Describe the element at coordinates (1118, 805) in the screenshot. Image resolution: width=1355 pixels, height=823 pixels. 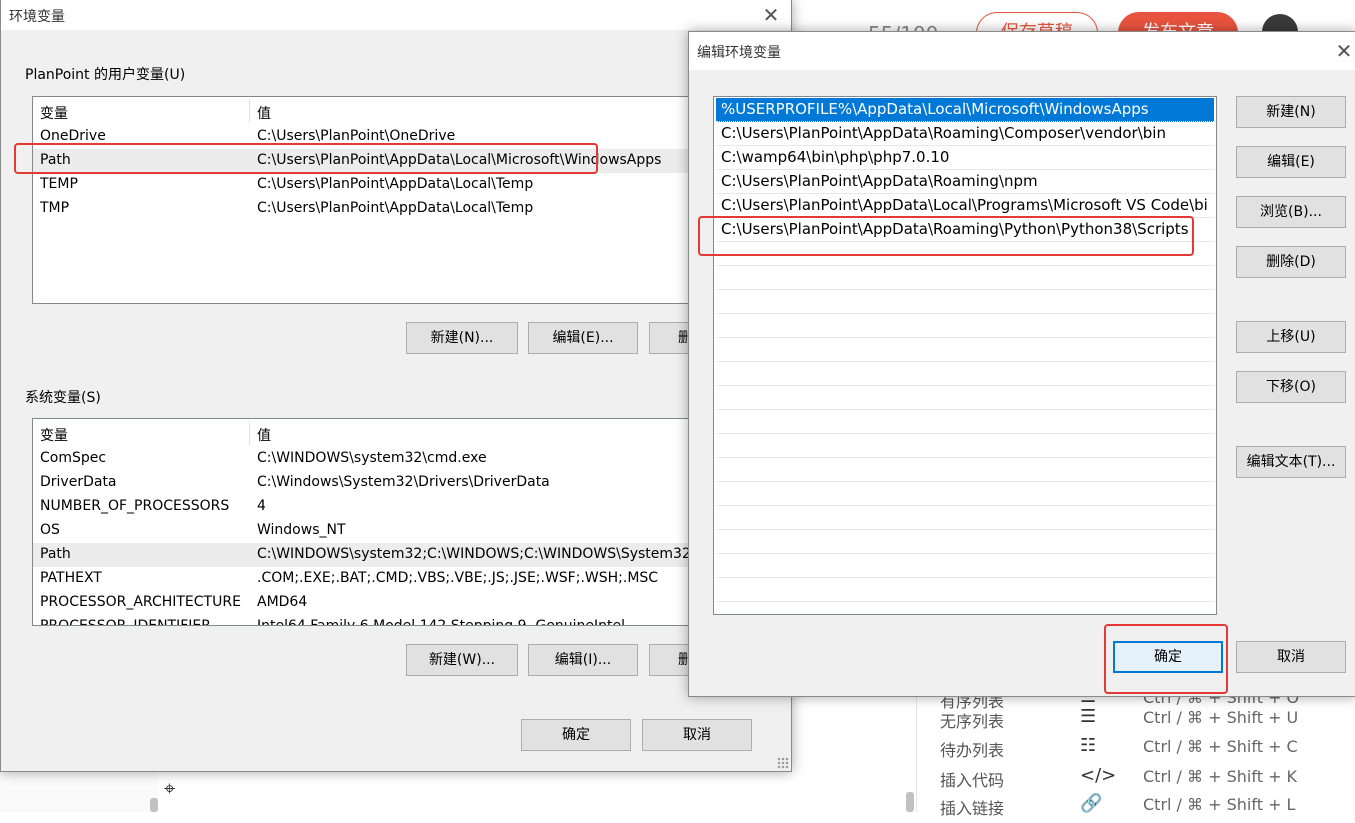
I see `shortcut-row: 插入链接 🔗 Ctrl / ⌘ + Shift + L` at that location.